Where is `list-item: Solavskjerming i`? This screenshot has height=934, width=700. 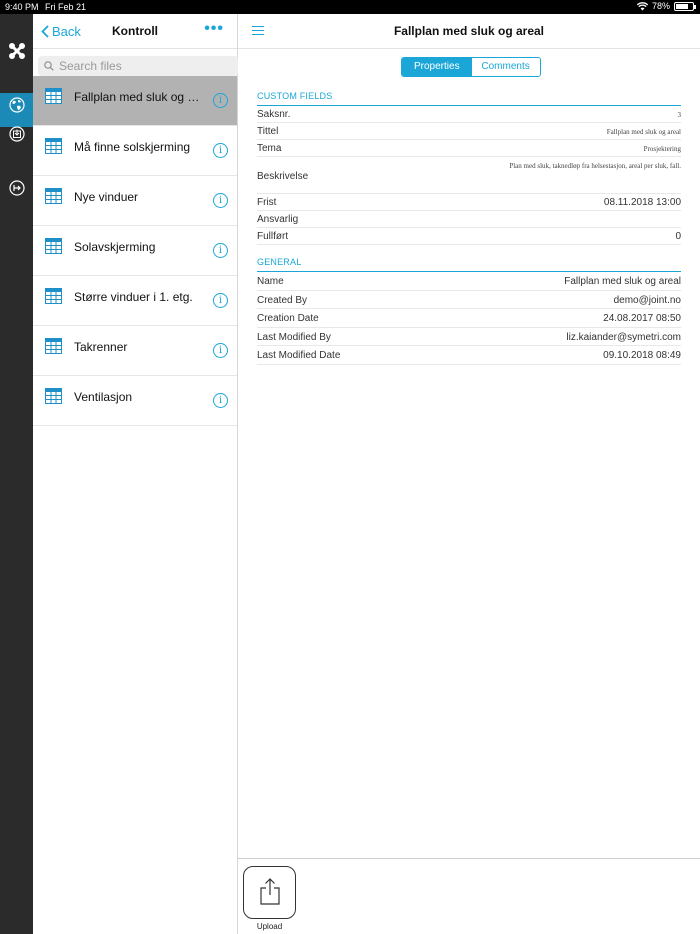 list-item: Solavskjerming i is located at coordinates (135, 251).